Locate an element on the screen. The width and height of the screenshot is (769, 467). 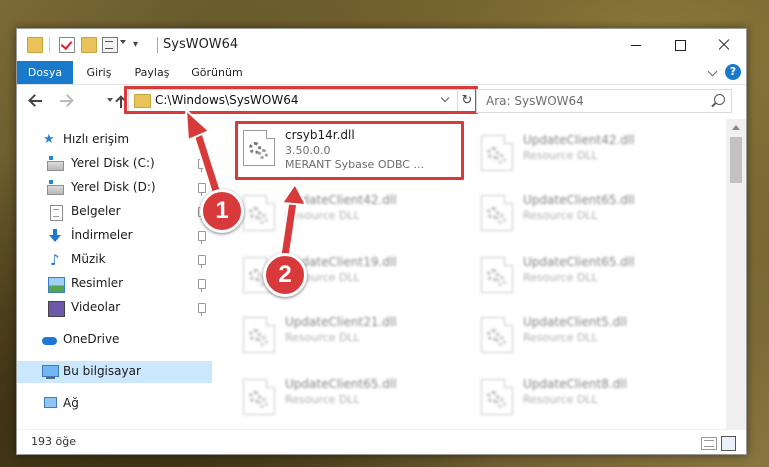
step-badge-2: 2 is located at coordinates (285, 275).